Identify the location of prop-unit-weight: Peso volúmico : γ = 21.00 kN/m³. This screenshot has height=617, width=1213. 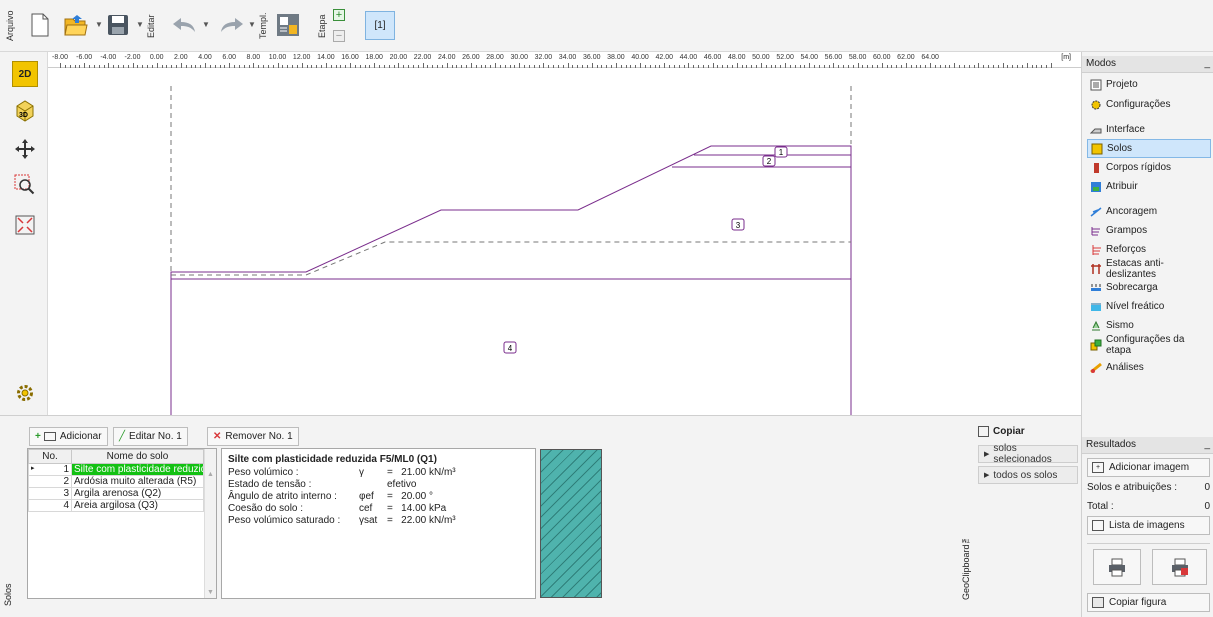
(378, 473).